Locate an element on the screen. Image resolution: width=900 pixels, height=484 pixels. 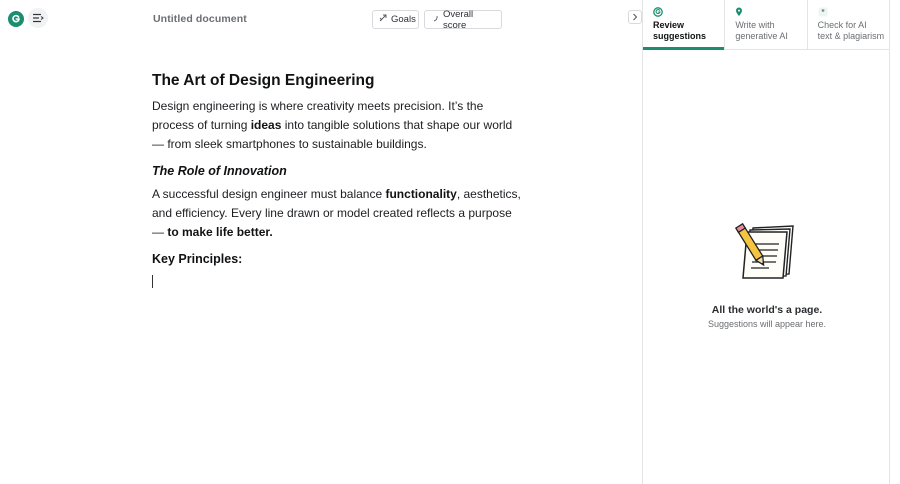
document-title: Untitled document is located at coordinates (200, 19).